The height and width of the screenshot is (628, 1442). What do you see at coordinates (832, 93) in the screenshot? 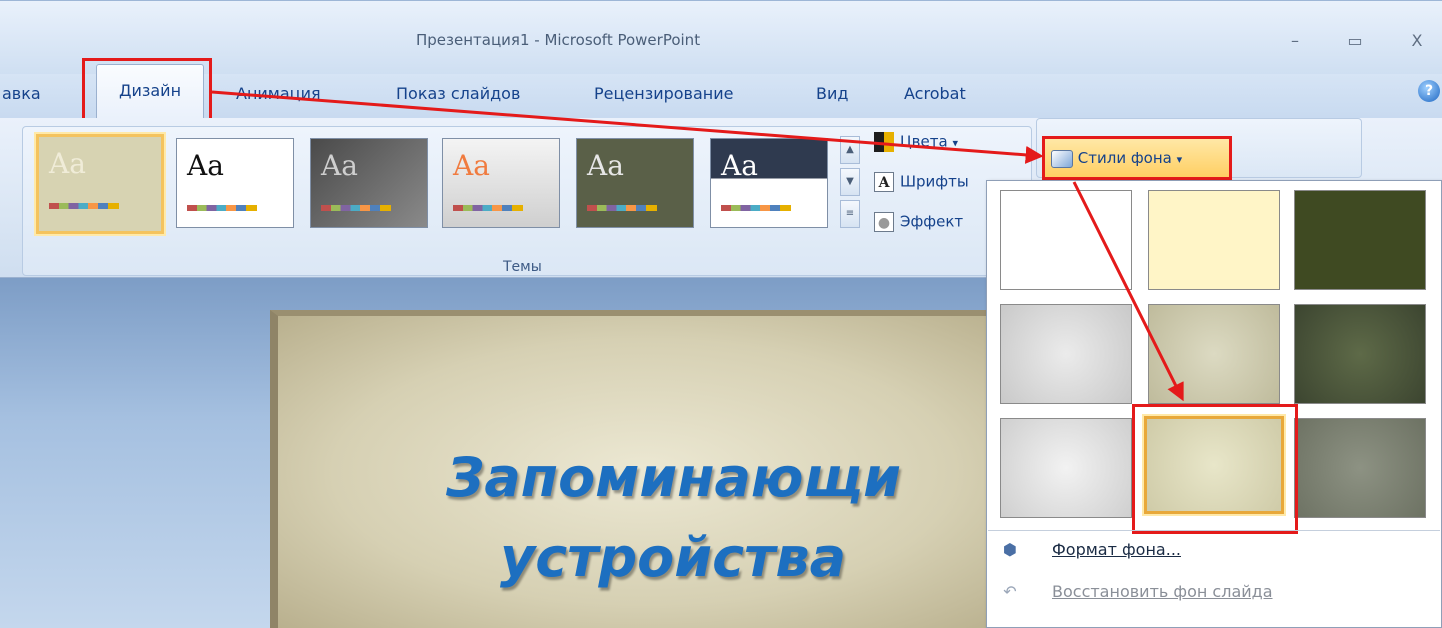
I see `tab-view: Вид` at bounding box center [832, 93].